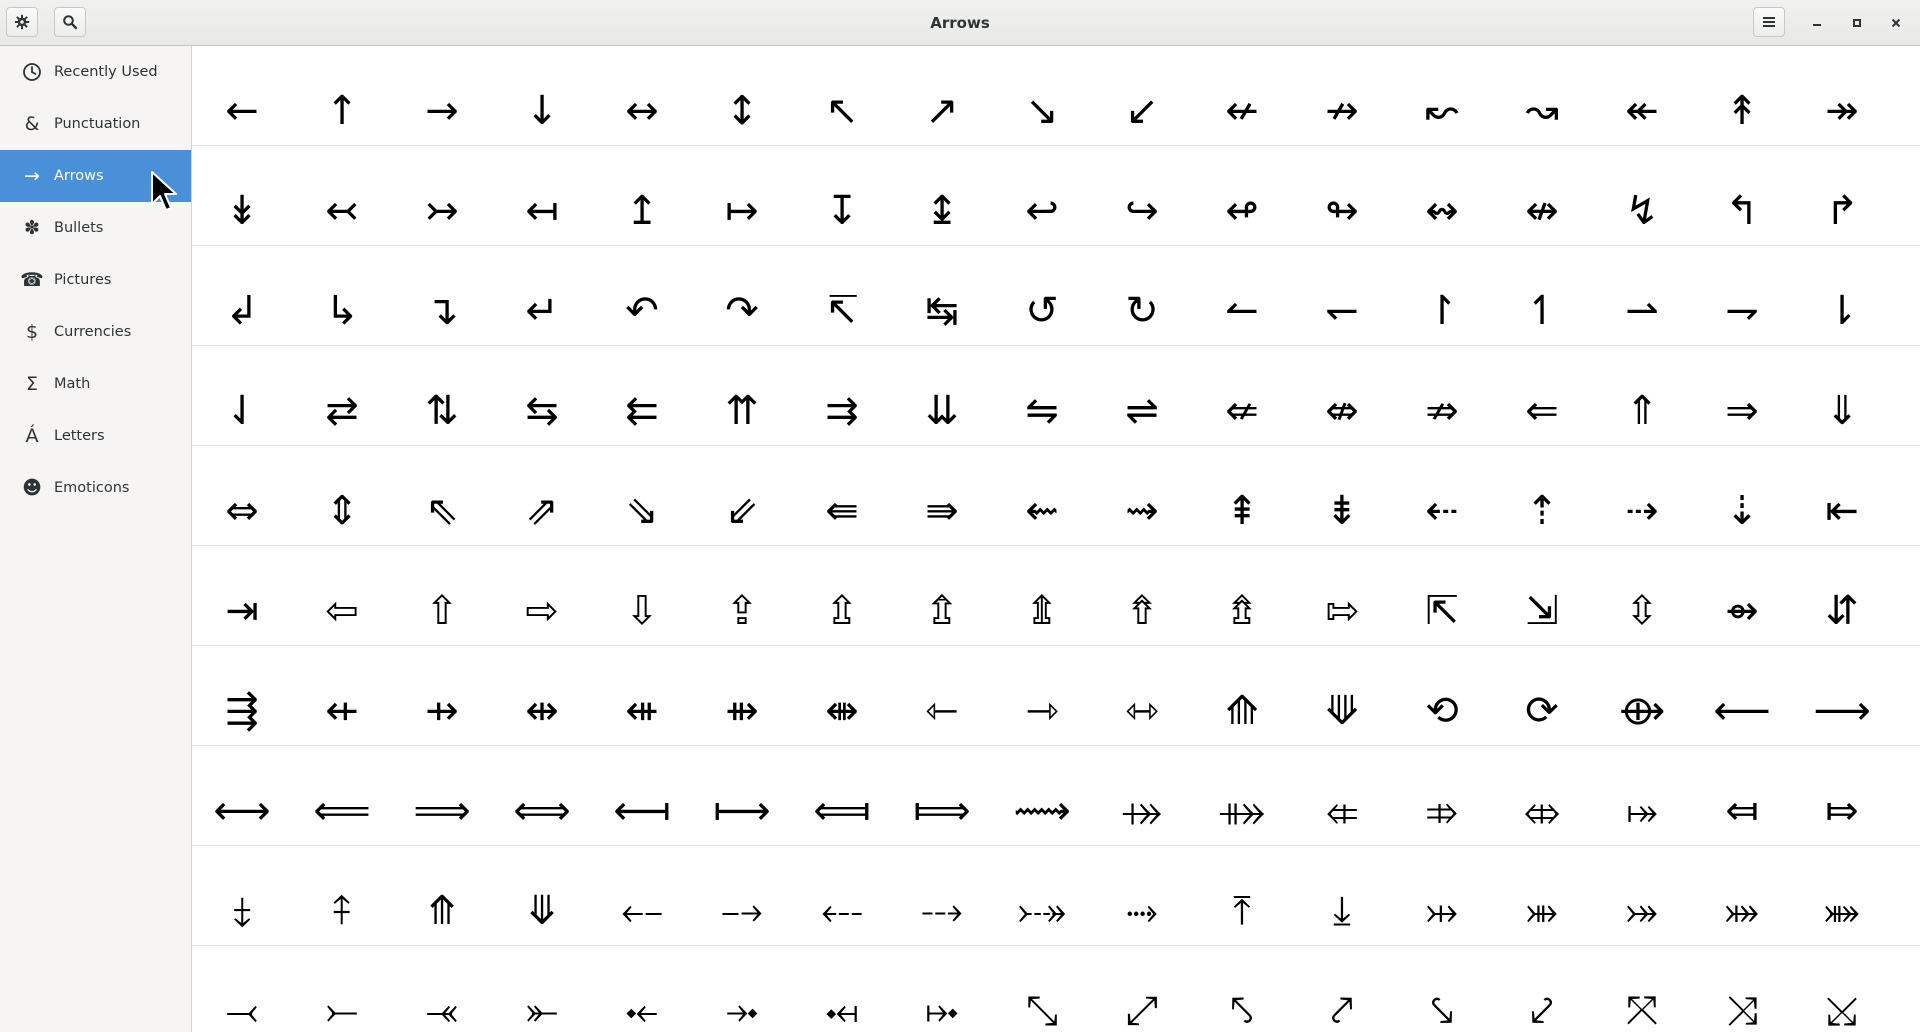  I want to click on character-cell: ↾, so click(1442, 295).